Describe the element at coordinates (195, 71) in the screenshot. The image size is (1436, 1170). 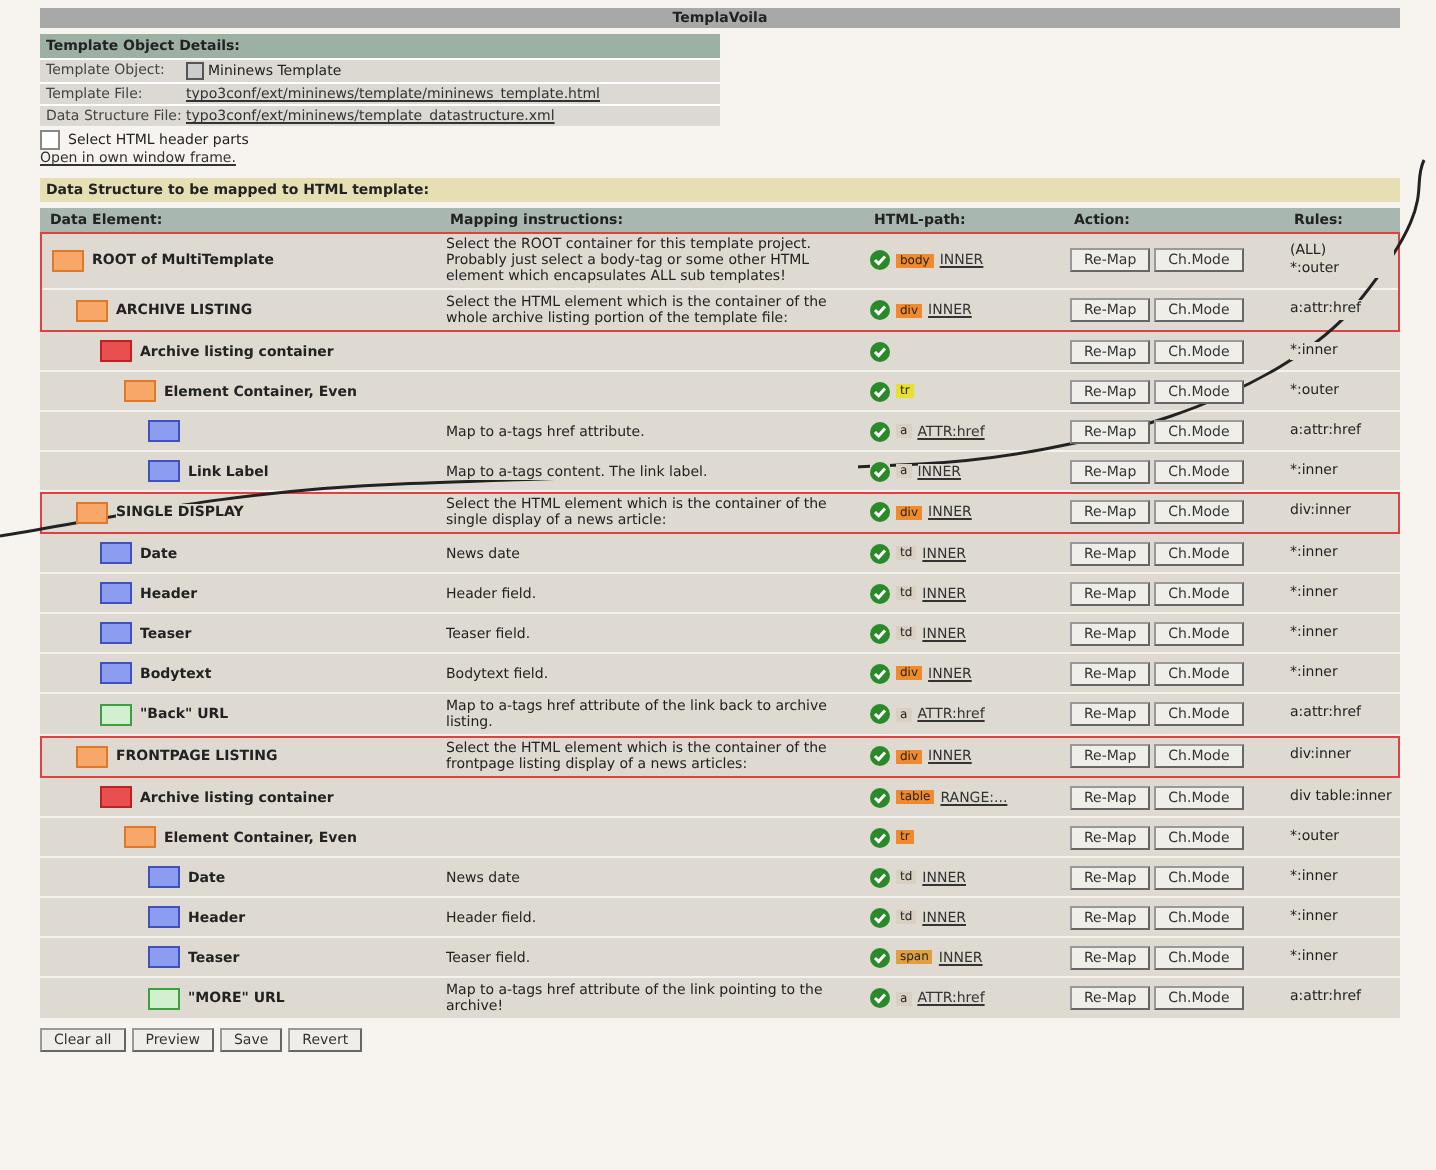
I see `template-icon` at that location.